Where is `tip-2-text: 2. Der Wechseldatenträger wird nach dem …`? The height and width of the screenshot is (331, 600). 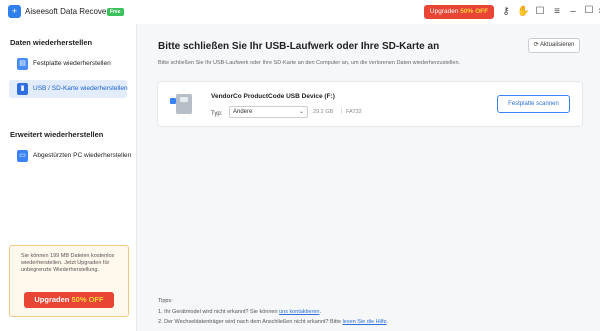 tip-2-text: 2. Der Wechseldatenträger wird nach dem … is located at coordinates (250, 322).